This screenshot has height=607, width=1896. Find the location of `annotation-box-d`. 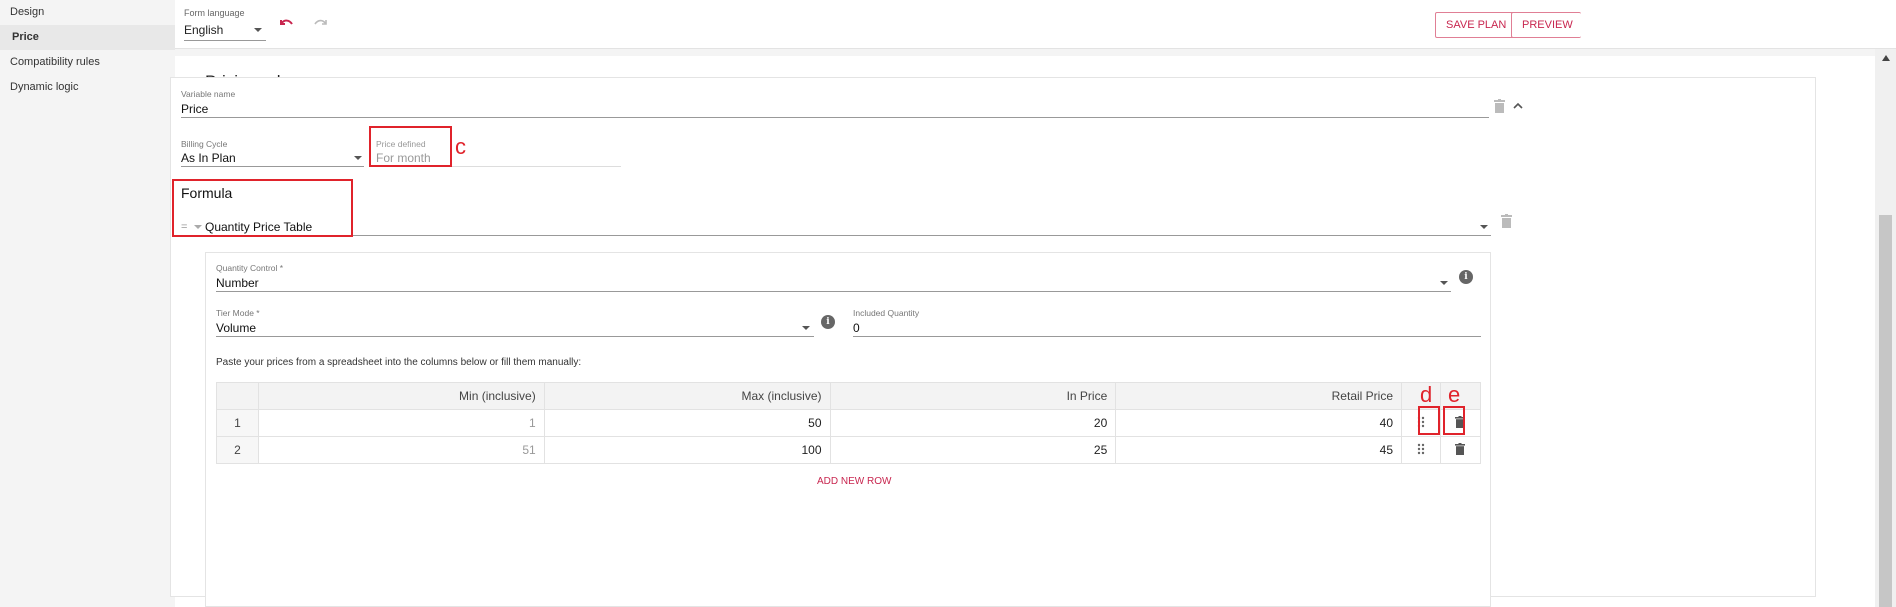

annotation-box-d is located at coordinates (1429, 420).